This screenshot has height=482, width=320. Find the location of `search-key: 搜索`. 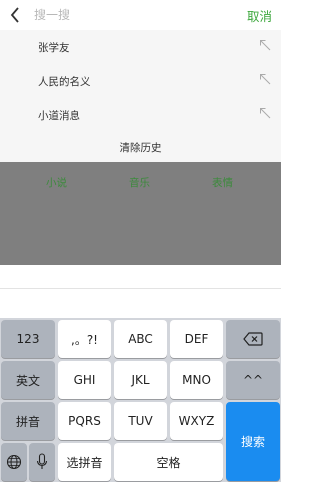

search-key: 搜索 is located at coordinates (253, 441).